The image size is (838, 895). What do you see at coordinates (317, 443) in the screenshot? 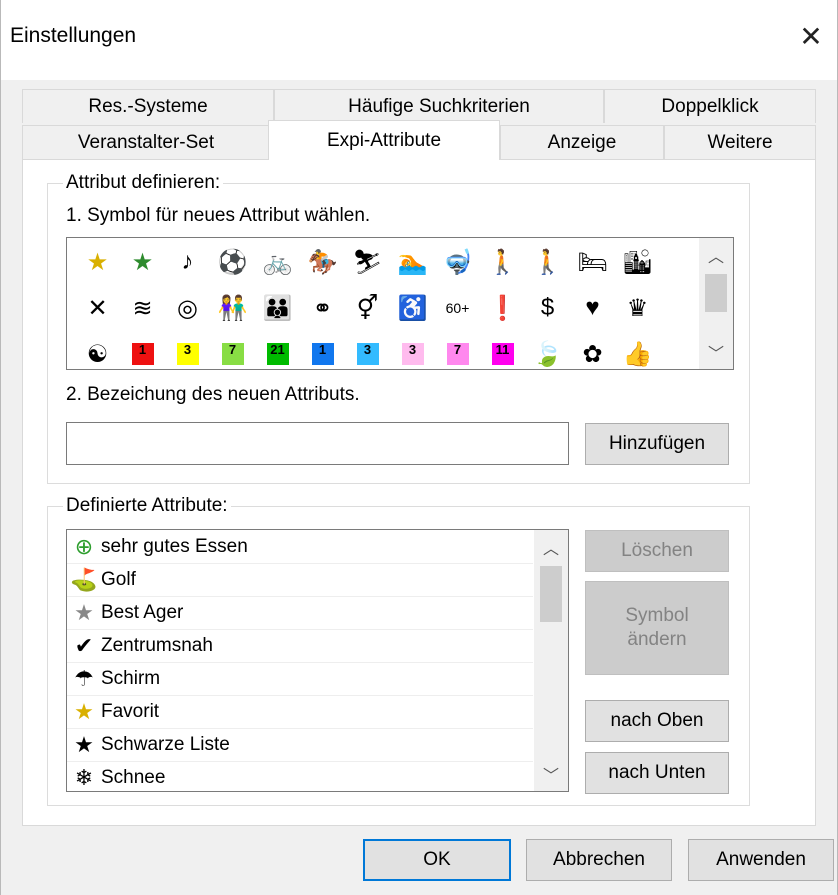
I see `attribute-name-input` at bounding box center [317, 443].